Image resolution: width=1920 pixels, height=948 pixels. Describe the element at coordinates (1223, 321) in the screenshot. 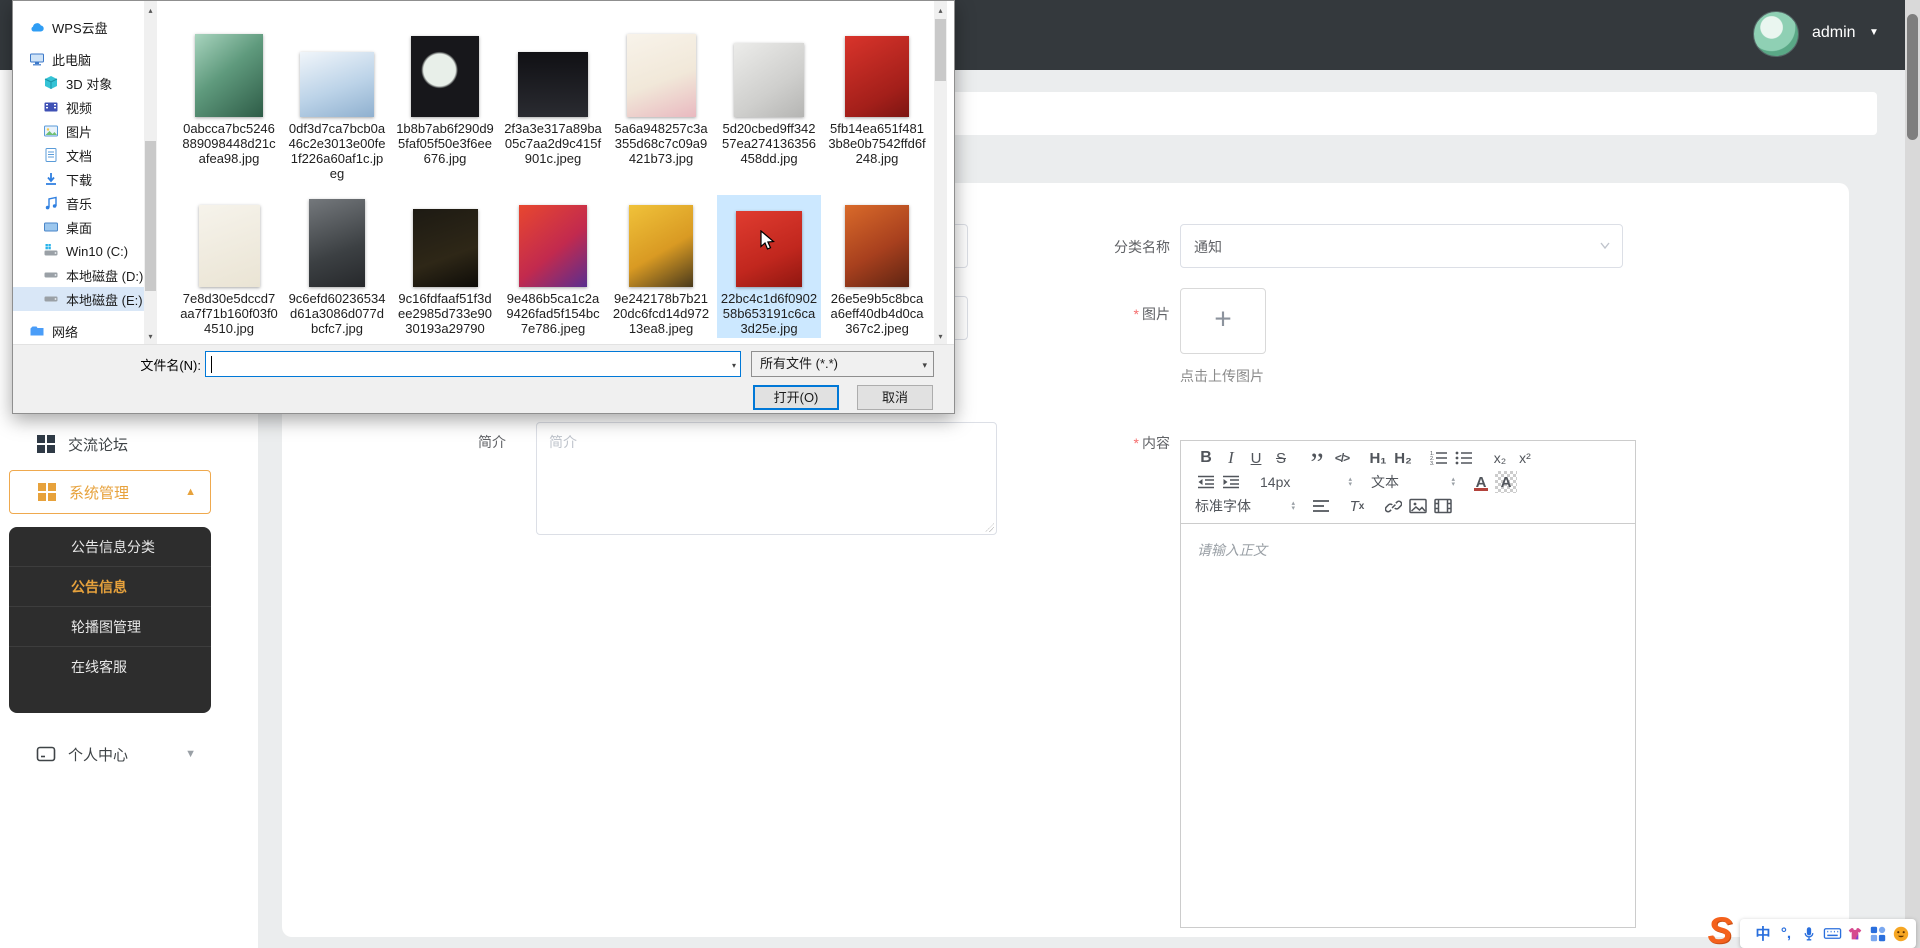

I see `image-upload-button` at that location.